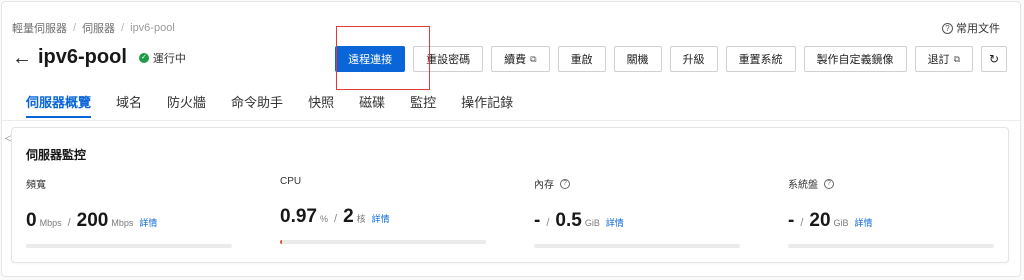 This screenshot has width=1024, height=280. Describe the element at coordinates (169, 58) in the screenshot. I see `status-label: 運行中` at that location.